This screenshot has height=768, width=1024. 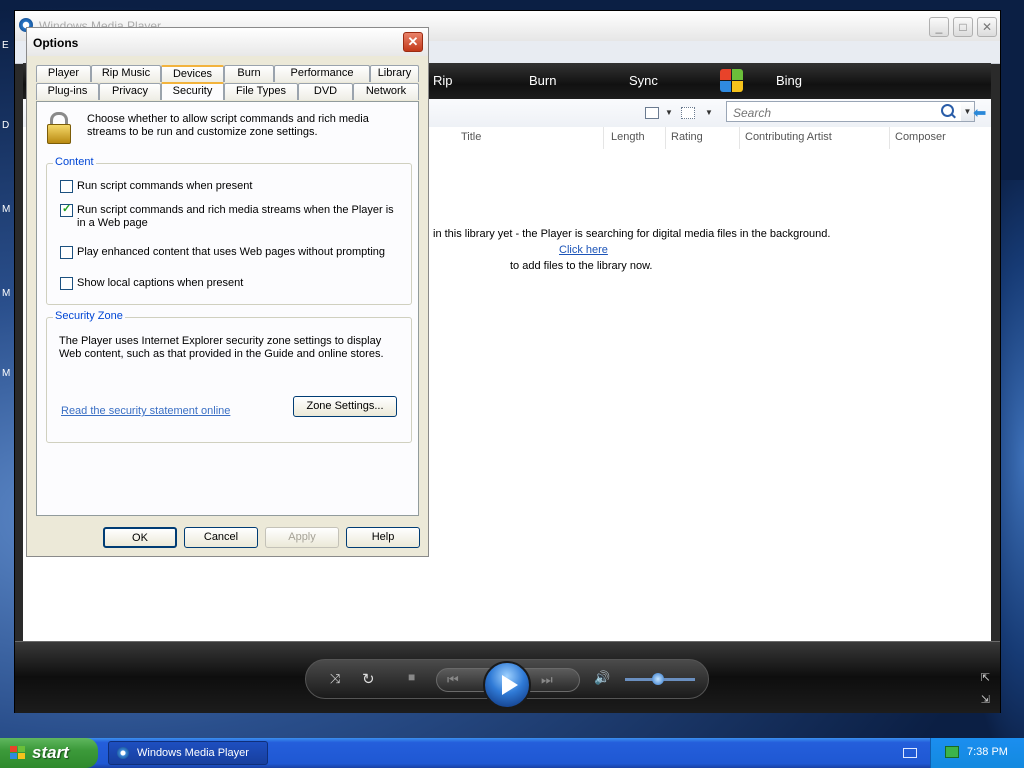 I want to click on play-enhanced-content-checkbox, so click(x=66, y=252).